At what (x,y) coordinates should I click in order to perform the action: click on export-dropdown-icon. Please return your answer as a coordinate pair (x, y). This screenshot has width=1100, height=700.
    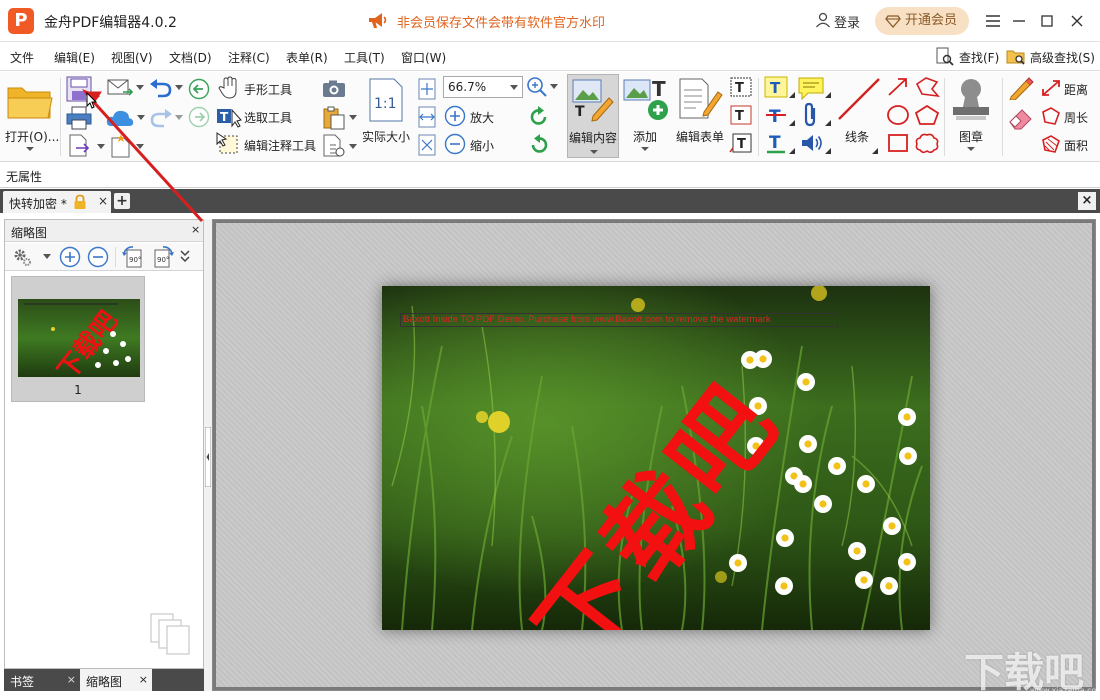
    Looking at the image, I should click on (101, 147).